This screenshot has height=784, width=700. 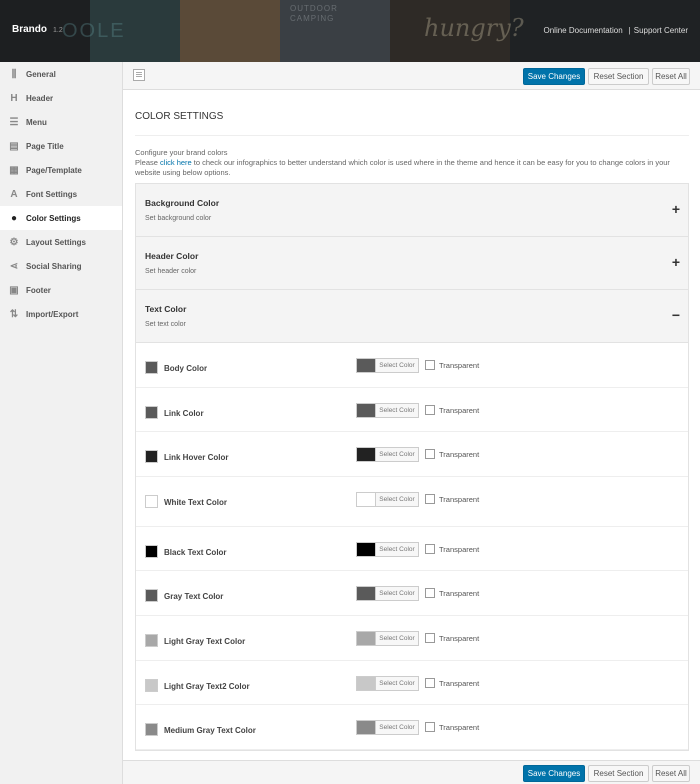 I want to click on sidebar-item-font-settings: A Font Settings, so click(x=61, y=194).